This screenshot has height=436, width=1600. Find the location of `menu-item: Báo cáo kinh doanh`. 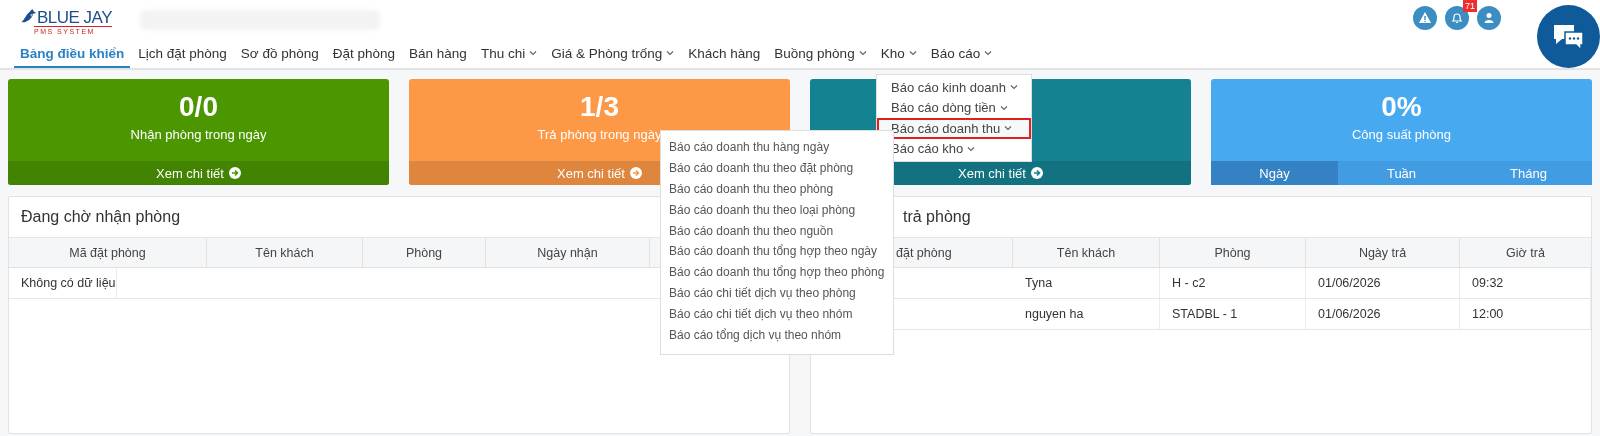

menu-item: Báo cáo kinh doanh is located at coordinates (954, 87).